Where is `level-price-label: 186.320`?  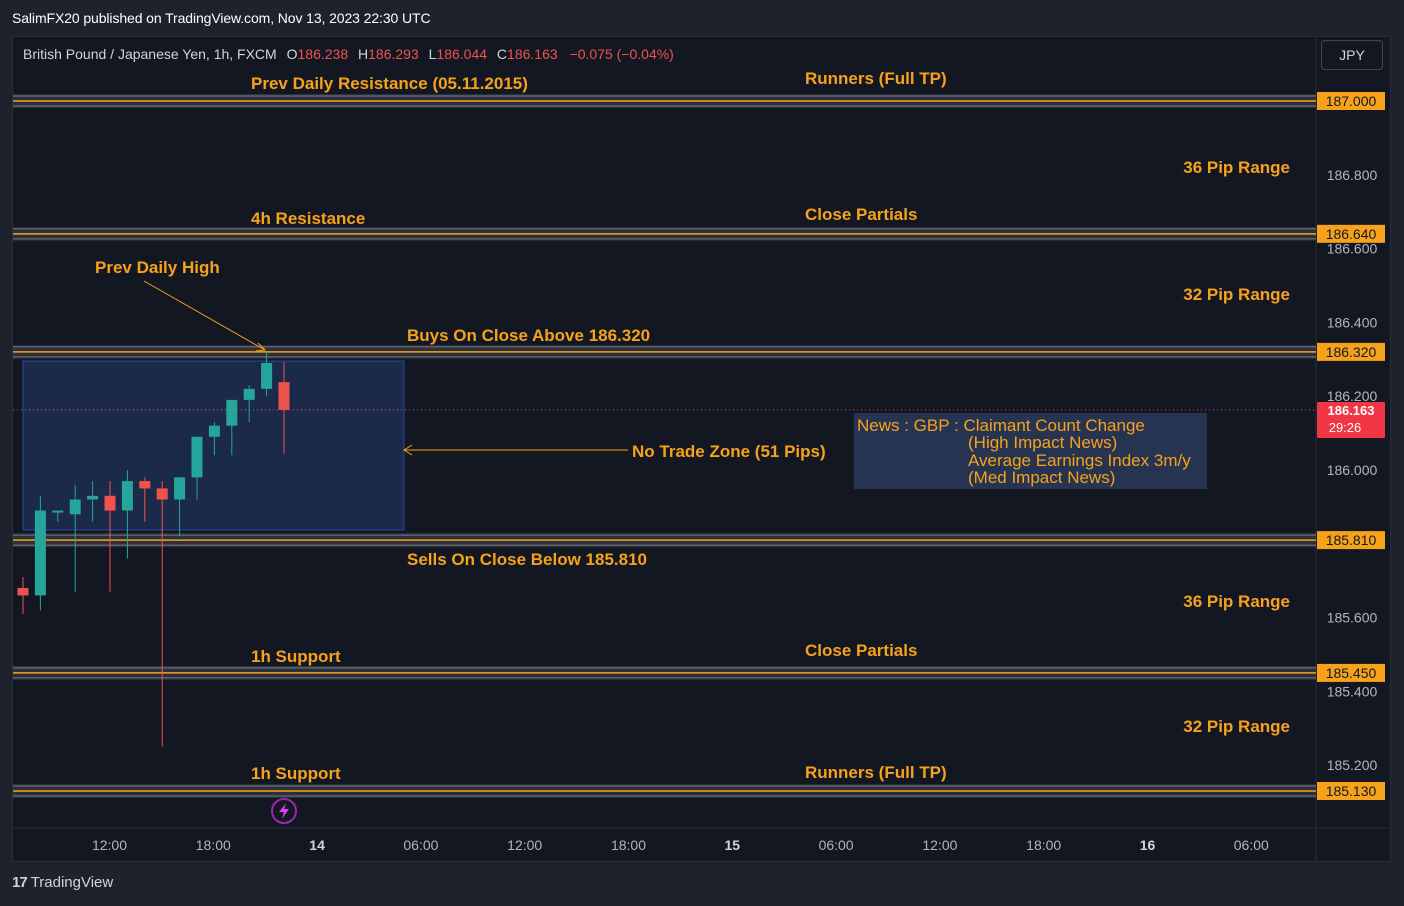
level-price-label: 186.320 is located at coordinates (1351, 352).